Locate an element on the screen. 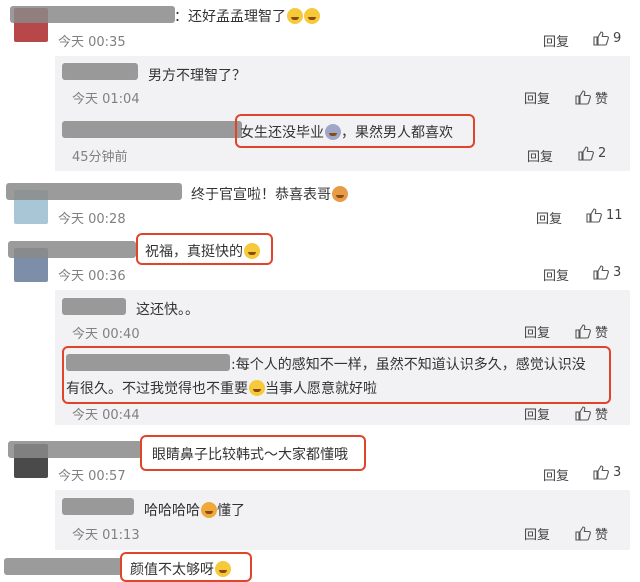  party-emoji is located at coordinates (340, 194).